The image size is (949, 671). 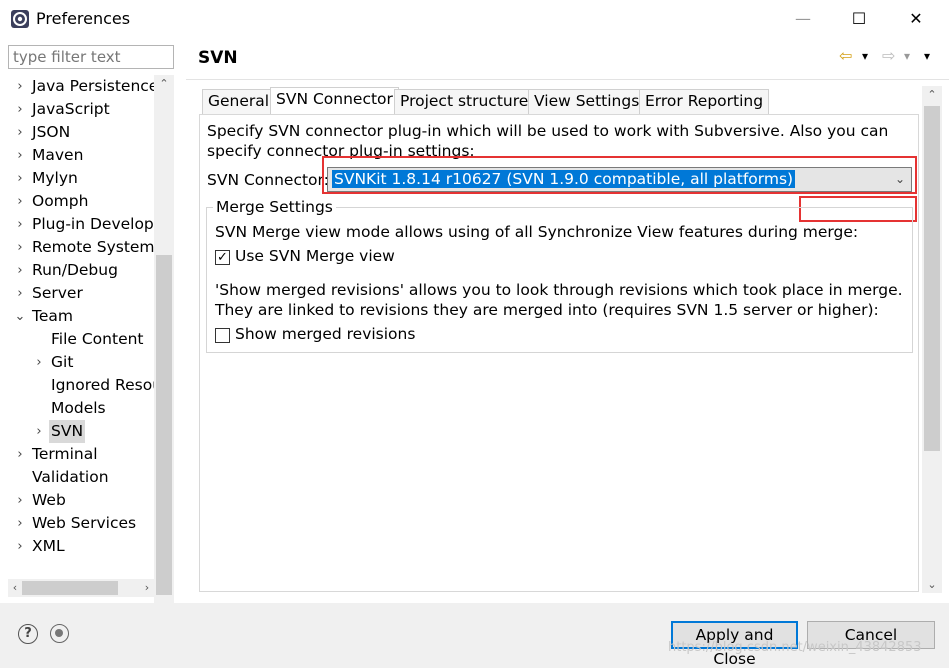 I want to click on tree-item-label: Git, so click(x=62, y=362).